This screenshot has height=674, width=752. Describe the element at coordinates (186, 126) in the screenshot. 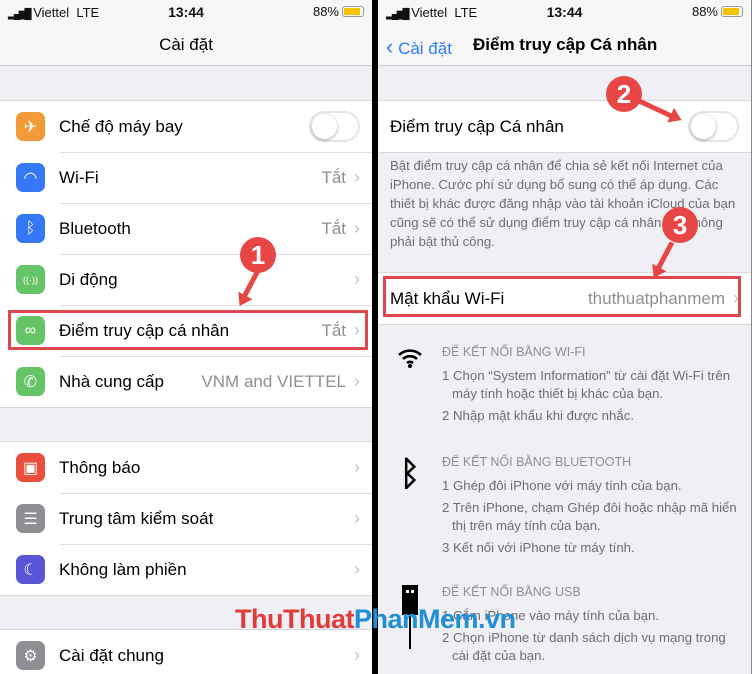

I see `settings-row-airplane: ✈ Chế độ máy bay` at that location.